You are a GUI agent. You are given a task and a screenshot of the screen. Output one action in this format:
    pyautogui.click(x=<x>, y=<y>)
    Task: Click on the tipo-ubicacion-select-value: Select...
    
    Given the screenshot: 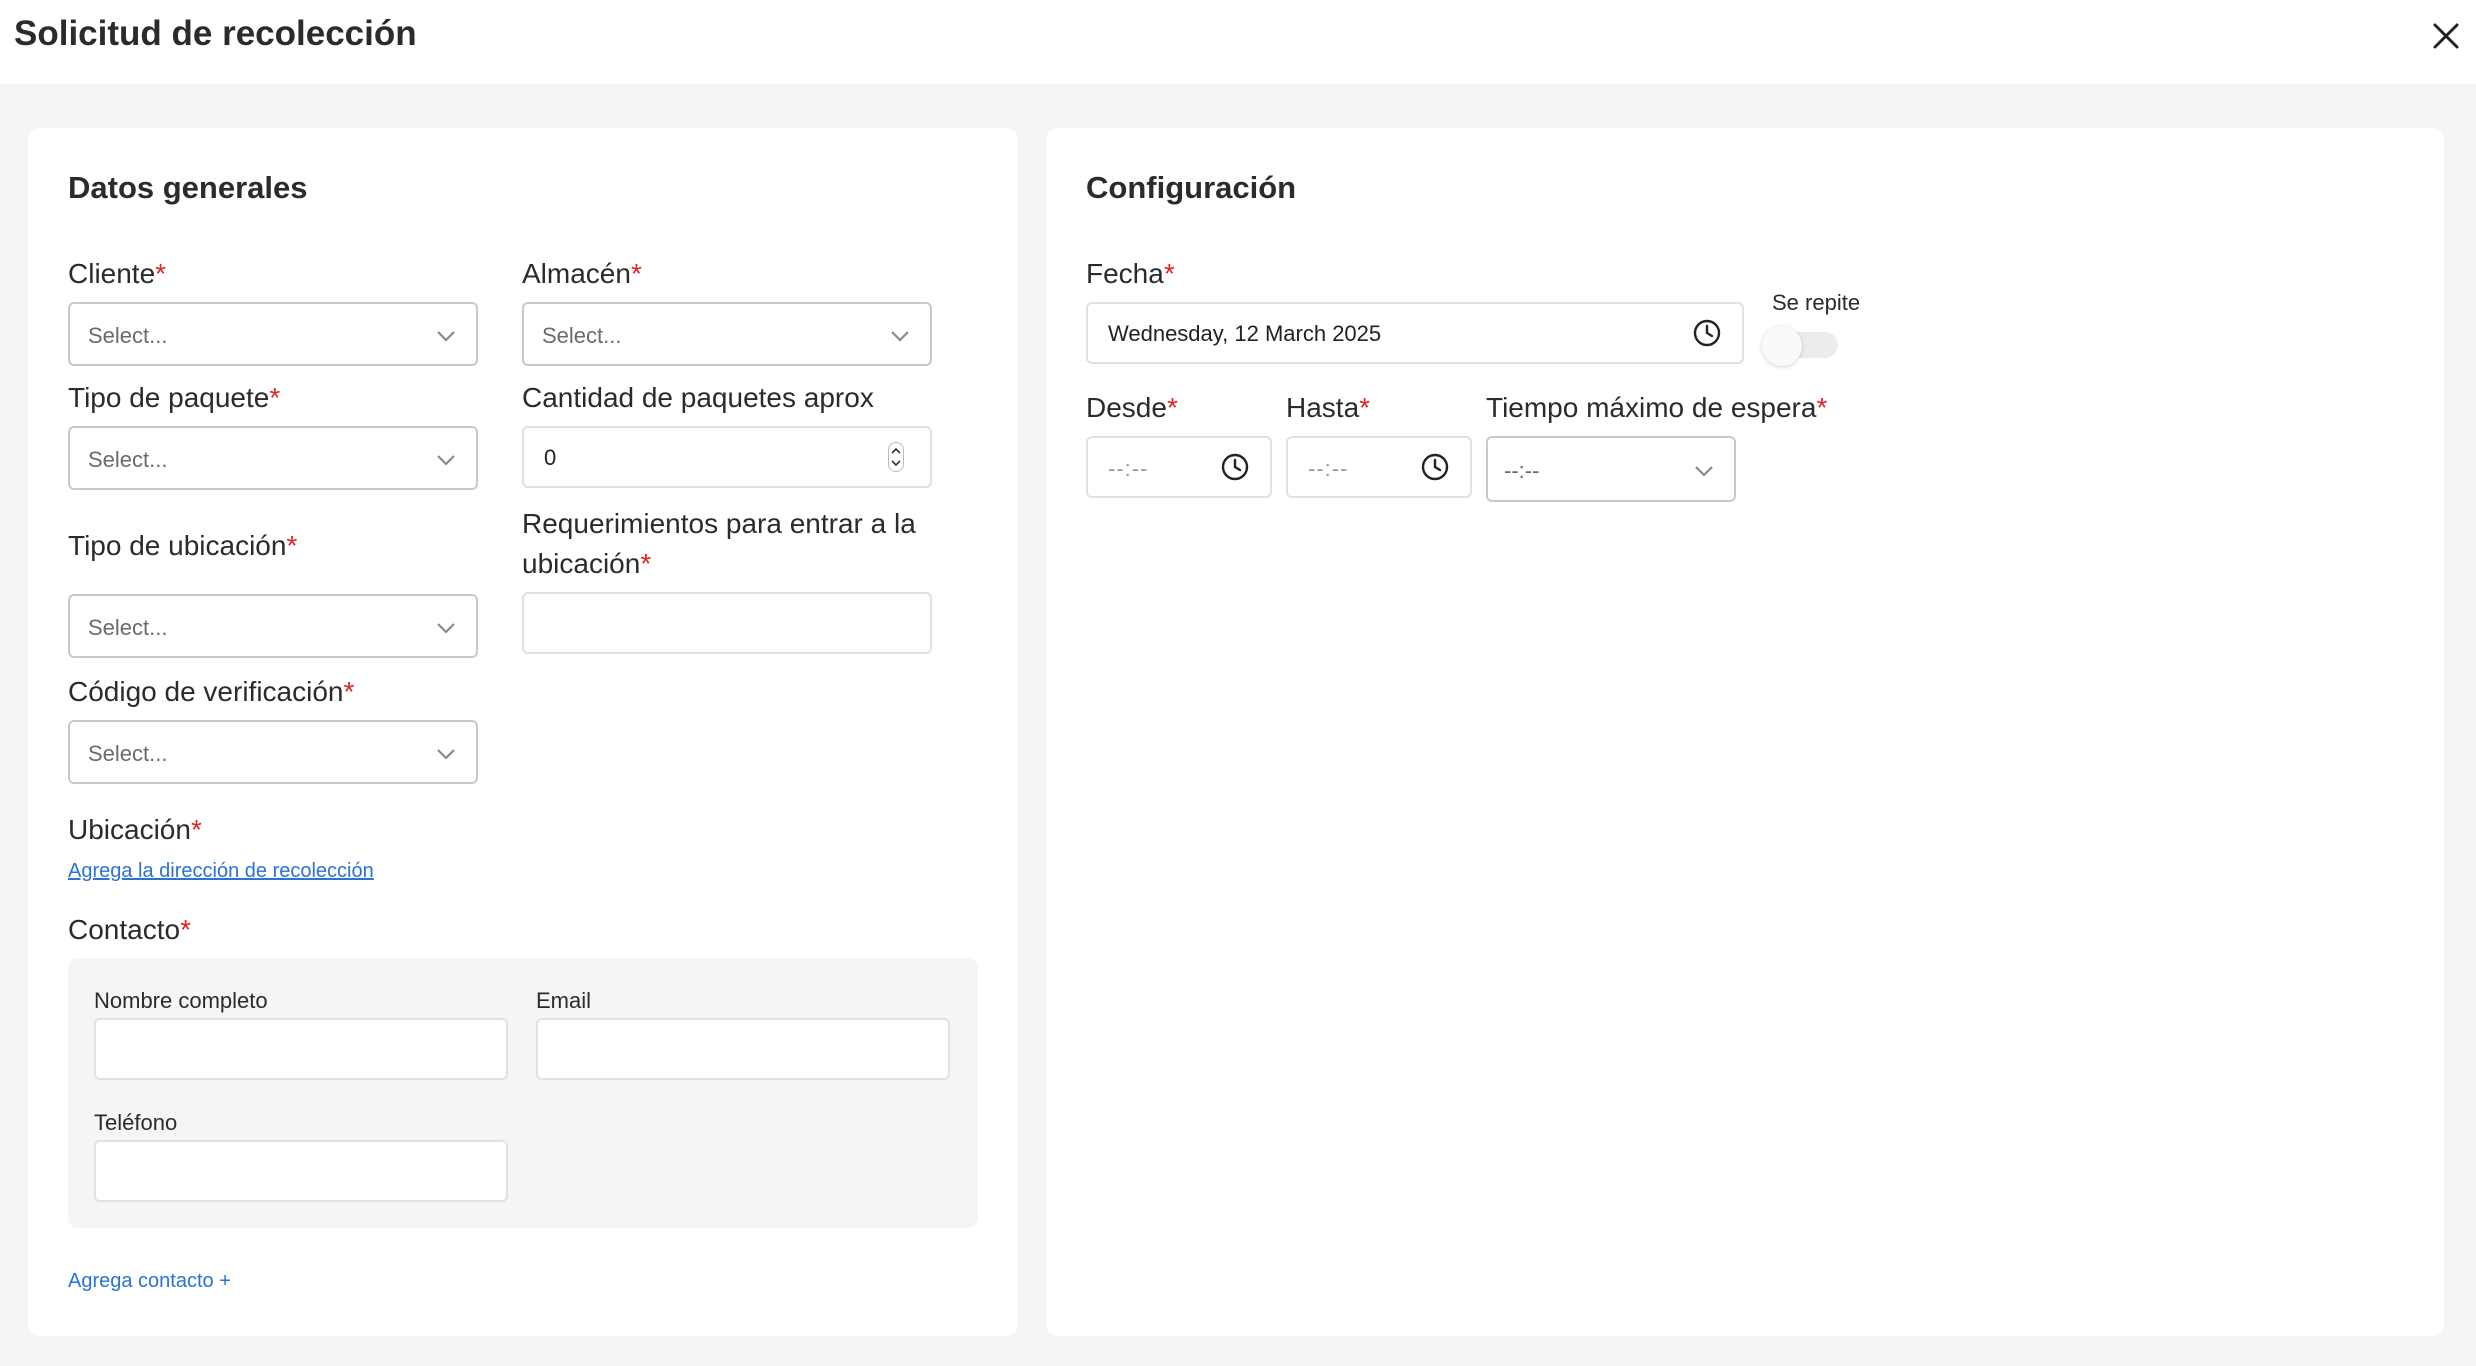 What is the action you would take?
    pyautogui.click(x=128, y=627)
    